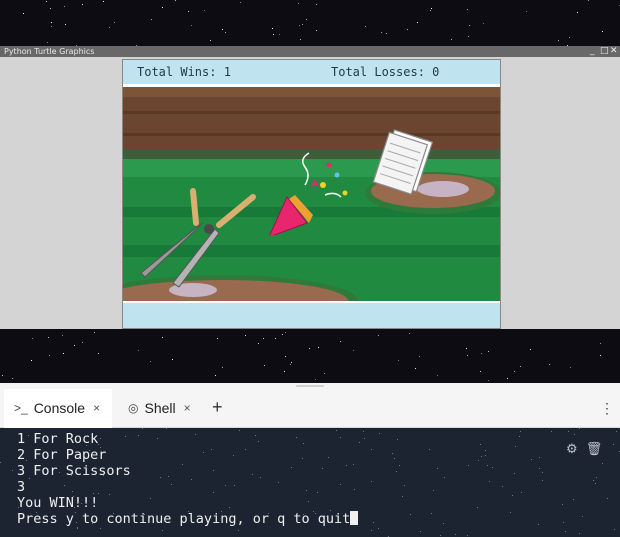 This screenshot has width=620, height=537. What do you see at coordinates (310, 386) in the screenshot?
I see `splitter-handle` at bounding box center [310, 386].